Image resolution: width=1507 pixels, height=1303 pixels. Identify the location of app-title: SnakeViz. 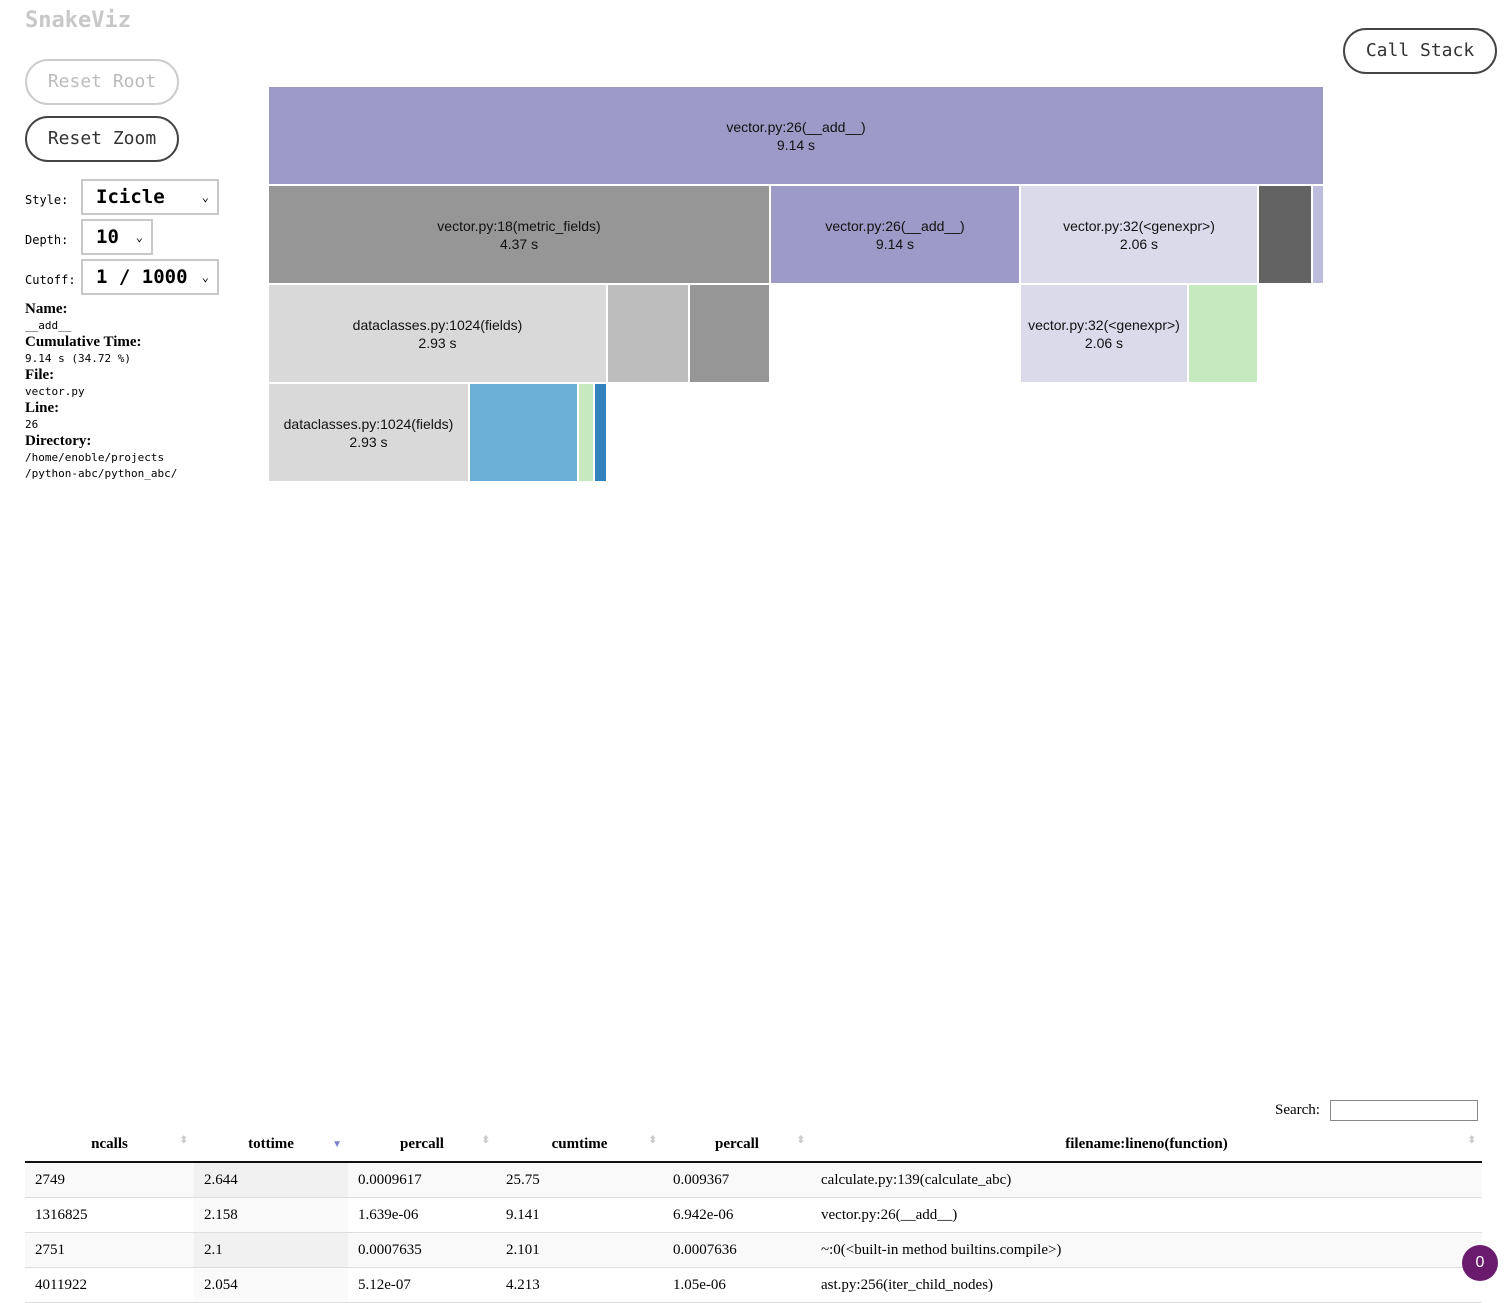
(78, 20).